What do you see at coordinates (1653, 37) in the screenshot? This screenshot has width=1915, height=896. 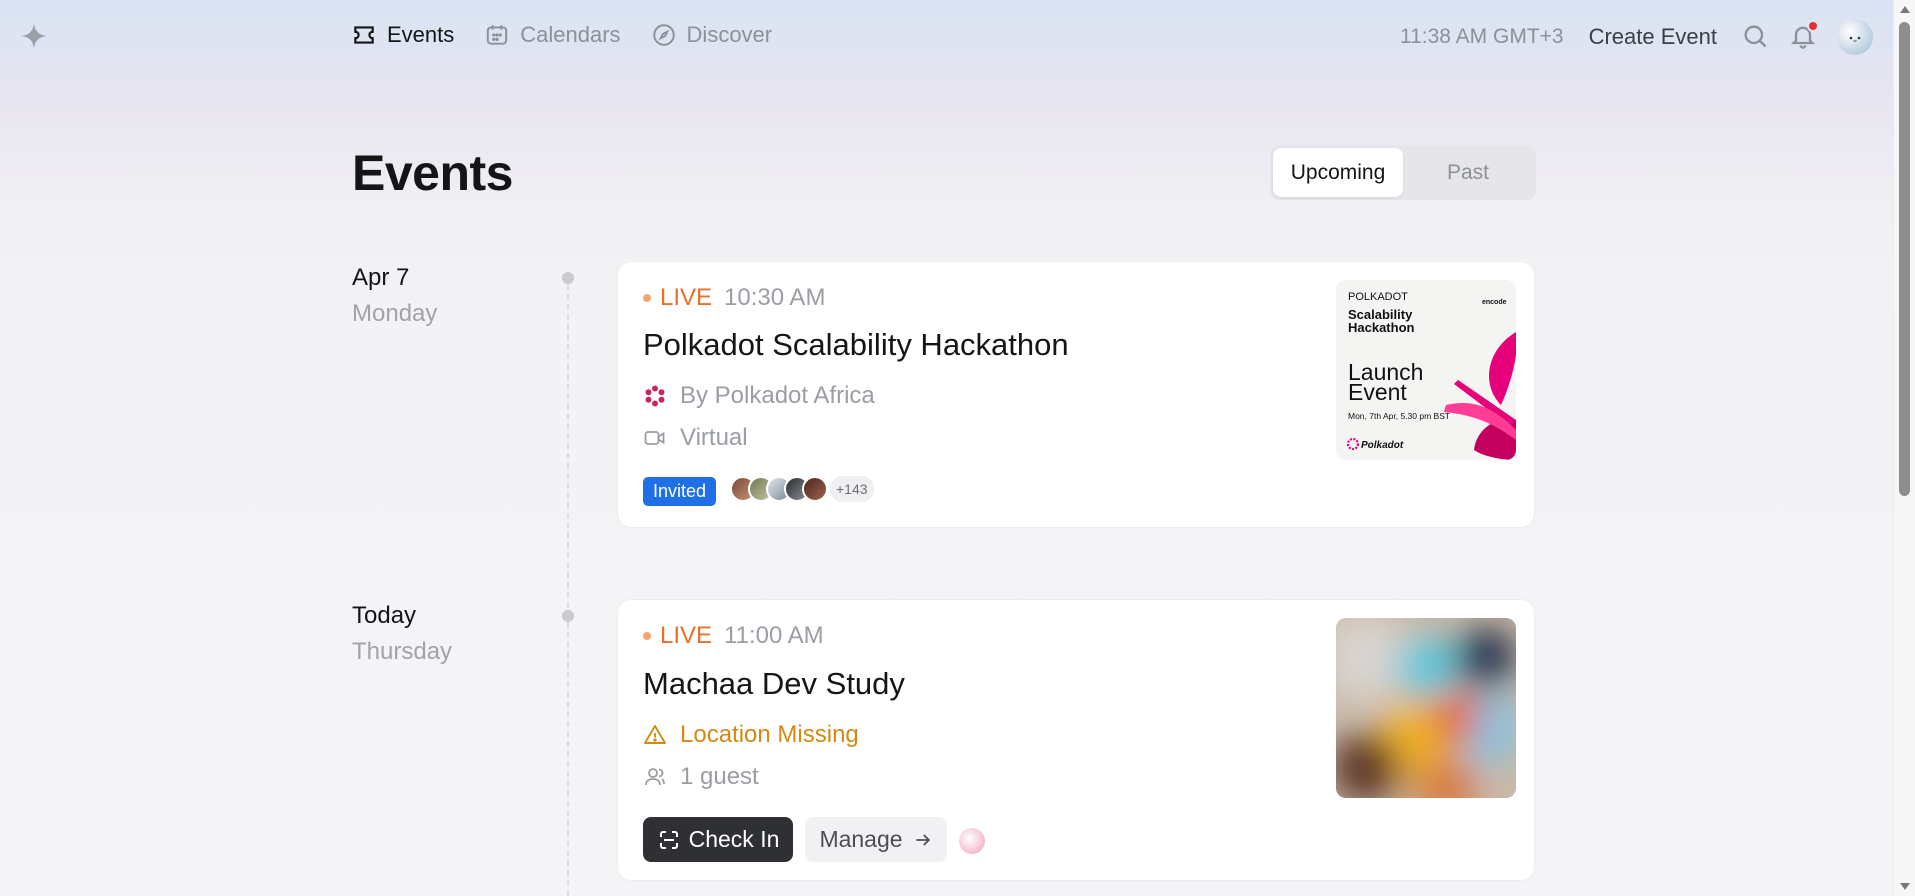 I see `create-event-button: Create Event` at bounding box center [1653, 37].